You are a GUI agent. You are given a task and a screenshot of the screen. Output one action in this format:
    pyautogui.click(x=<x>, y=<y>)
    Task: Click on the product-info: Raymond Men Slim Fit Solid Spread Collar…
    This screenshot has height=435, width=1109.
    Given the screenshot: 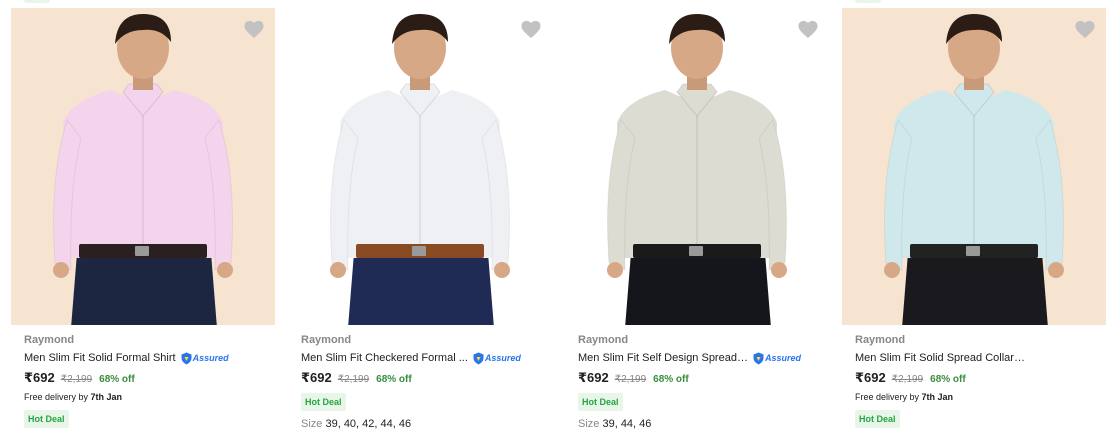 What is the action you would take?
    pyautogui.click(x=980, y=380)
    